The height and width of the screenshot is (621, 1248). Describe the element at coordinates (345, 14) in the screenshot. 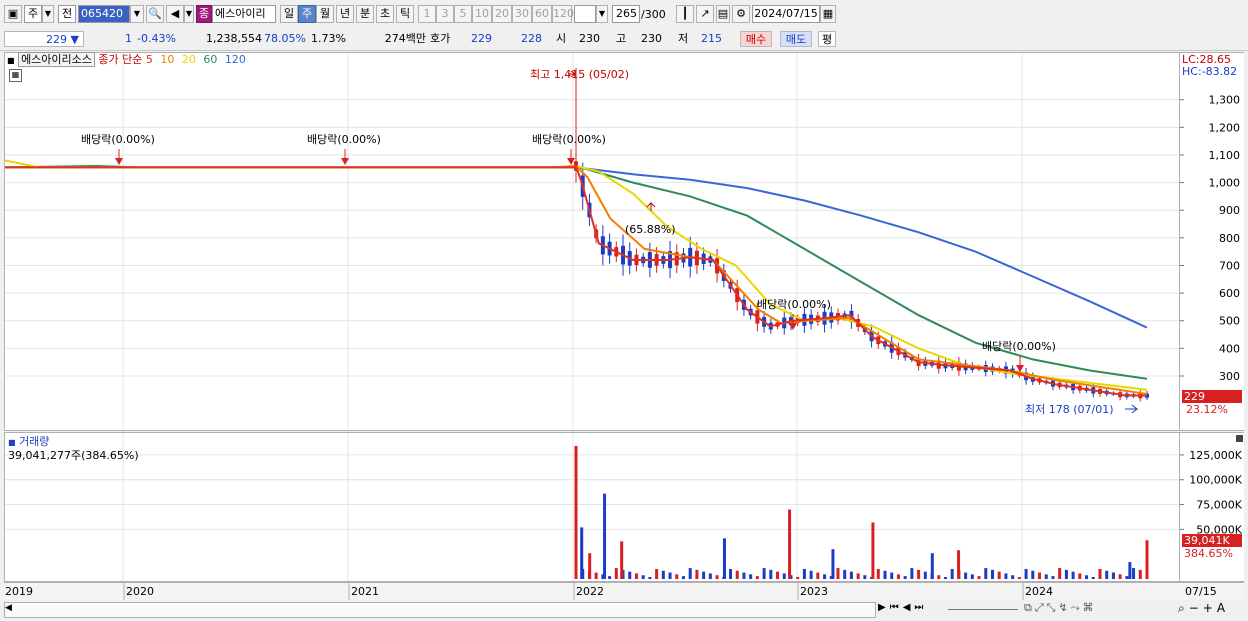

I see `tab-year: 년` at that location.